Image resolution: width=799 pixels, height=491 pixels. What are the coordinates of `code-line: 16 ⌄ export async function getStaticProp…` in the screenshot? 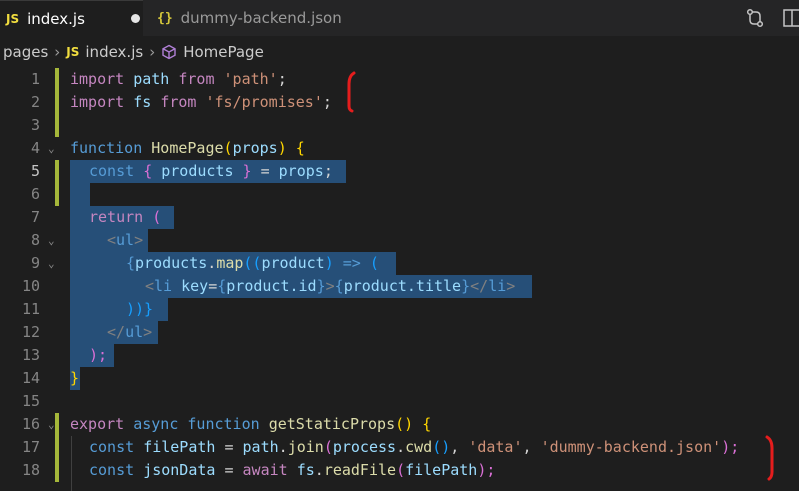 It's located at (399, 424).